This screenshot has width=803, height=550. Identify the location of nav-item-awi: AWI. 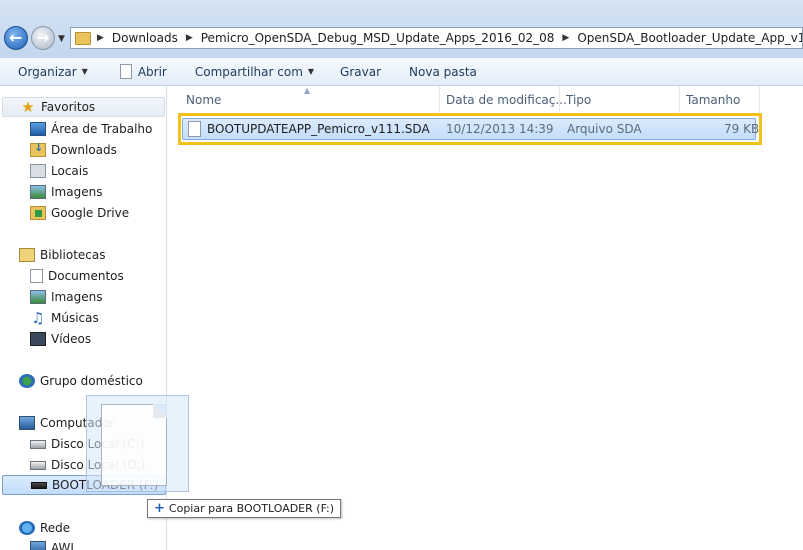
(52, 544).